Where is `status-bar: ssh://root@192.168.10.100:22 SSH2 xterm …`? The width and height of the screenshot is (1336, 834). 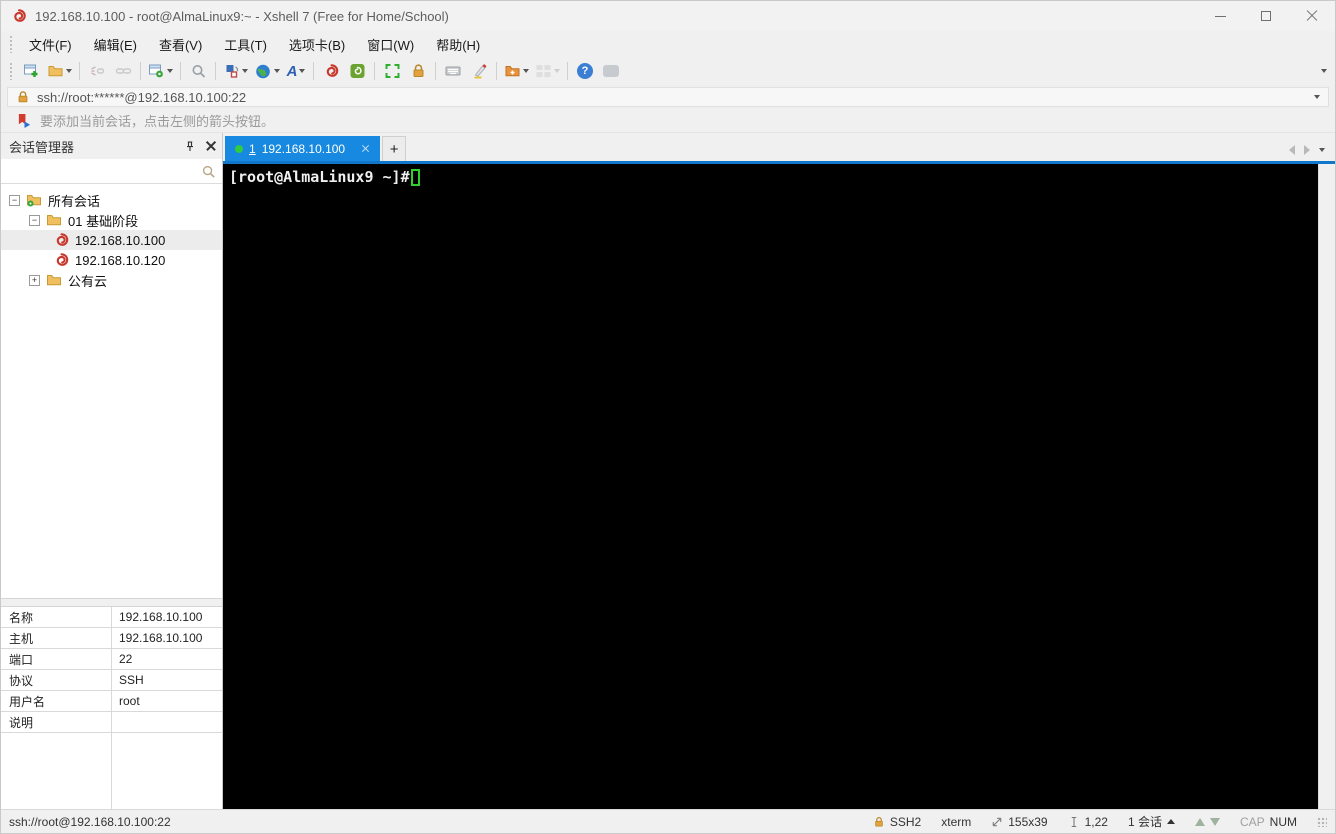 status-bar: ssh://root@192.168.10.100:22 SSH2 xterm … is located at coordinates (668, 821).